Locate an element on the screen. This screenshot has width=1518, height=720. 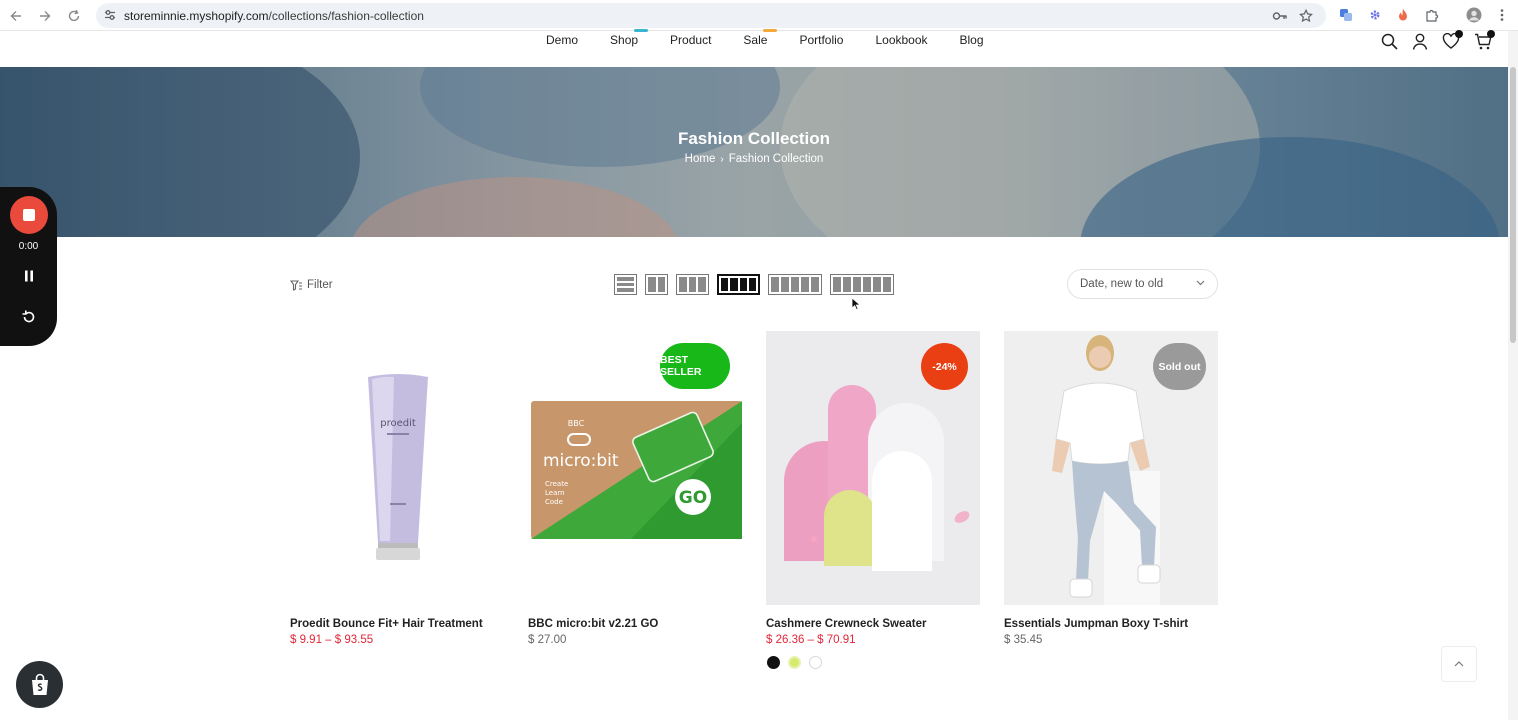
cart-icon is located at coordinates (1484, 40).